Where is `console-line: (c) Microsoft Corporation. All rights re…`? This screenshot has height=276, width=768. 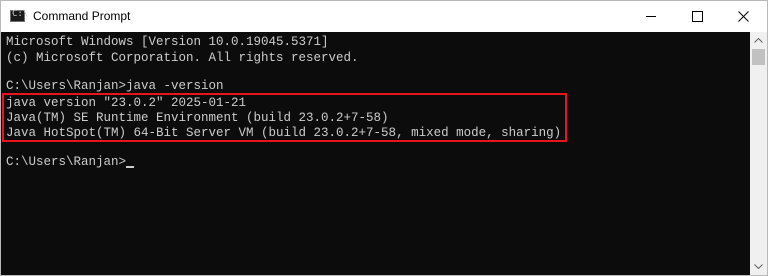
console-line: (c) Microsoft Corporation. All rights re… is located at coordinates (182, 58).